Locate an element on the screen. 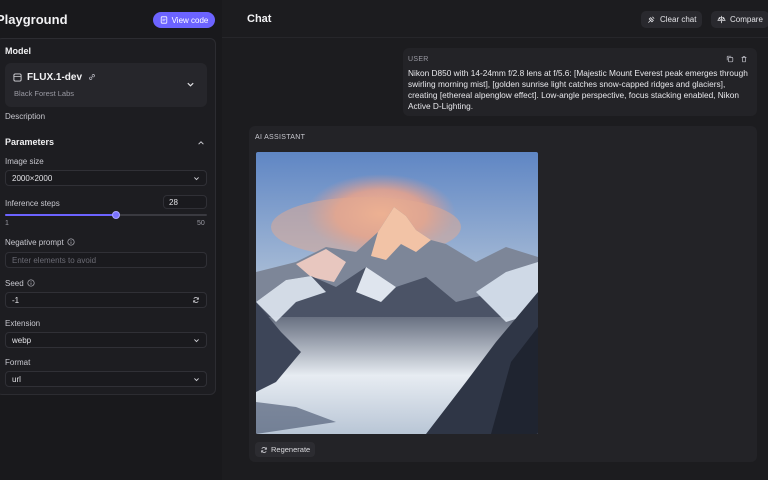  view-code-button: View code is located at coordinates (184, 20).